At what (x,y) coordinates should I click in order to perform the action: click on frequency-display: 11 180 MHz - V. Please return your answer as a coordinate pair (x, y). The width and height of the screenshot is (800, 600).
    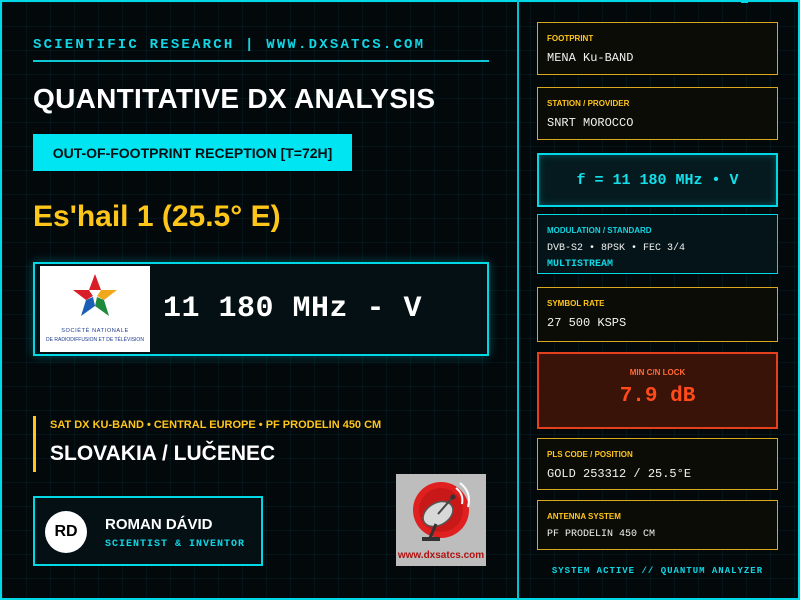
    Looking at the image, I should click on (293, 309).